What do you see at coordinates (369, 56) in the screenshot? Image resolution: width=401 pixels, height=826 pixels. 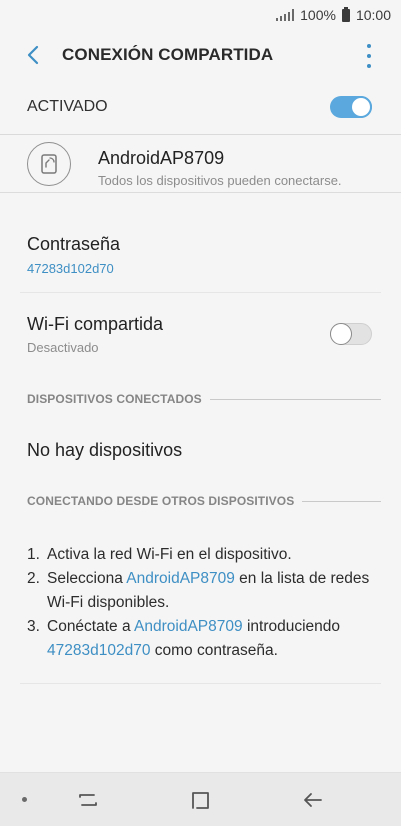 I see `more-options-button` at bounding box center [369, 56].